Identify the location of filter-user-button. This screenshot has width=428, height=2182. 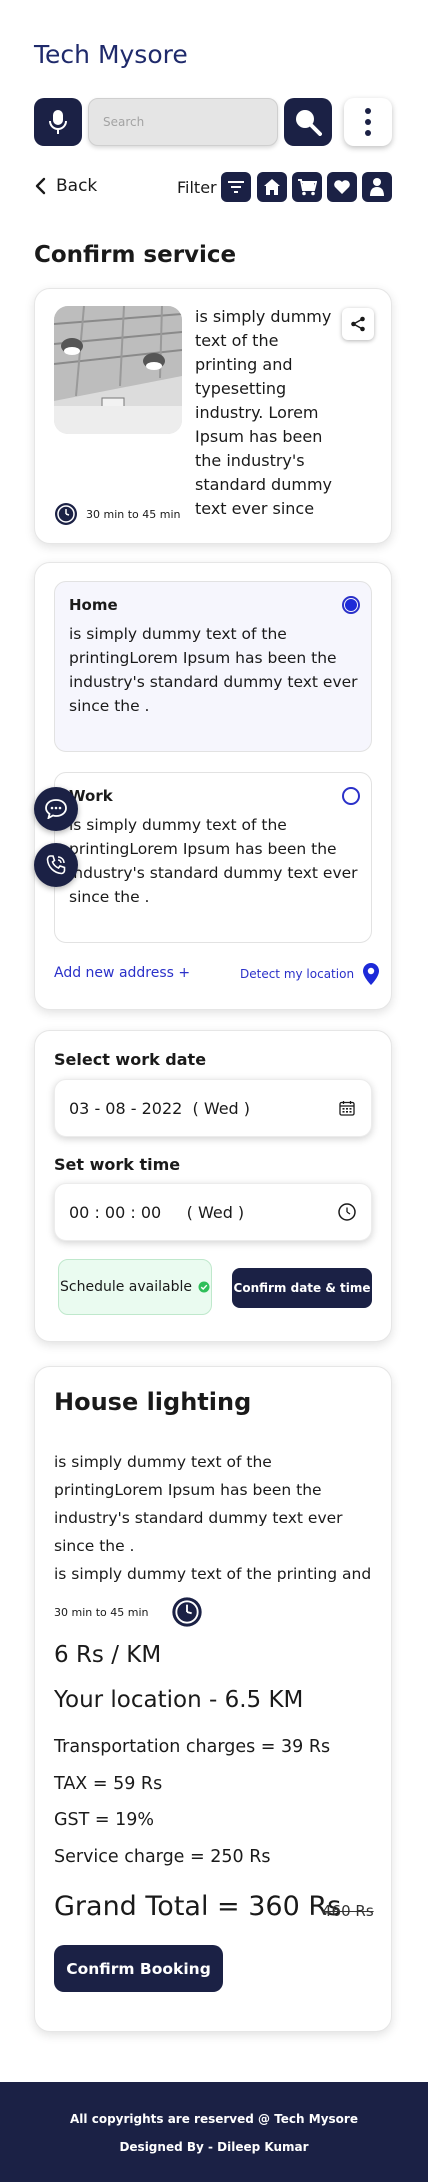
(377, 187).